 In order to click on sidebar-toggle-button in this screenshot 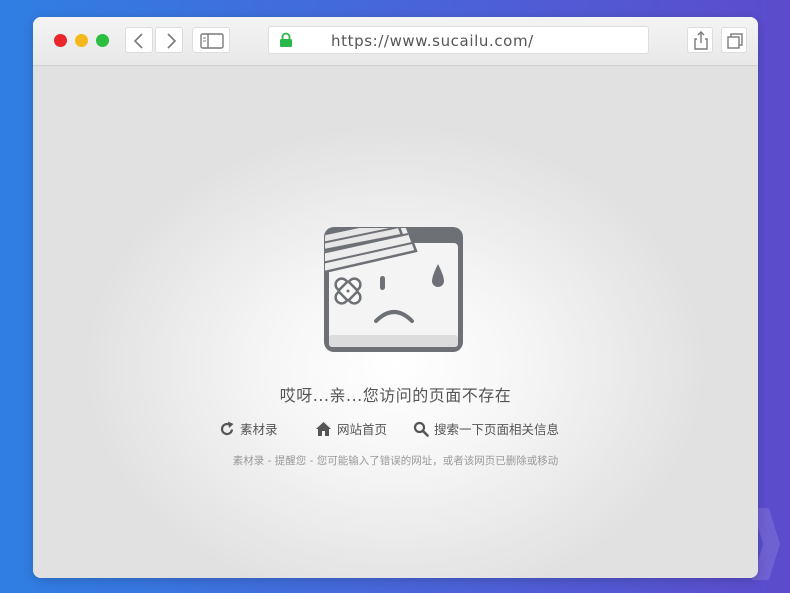, I will do `click(211, 40)`.